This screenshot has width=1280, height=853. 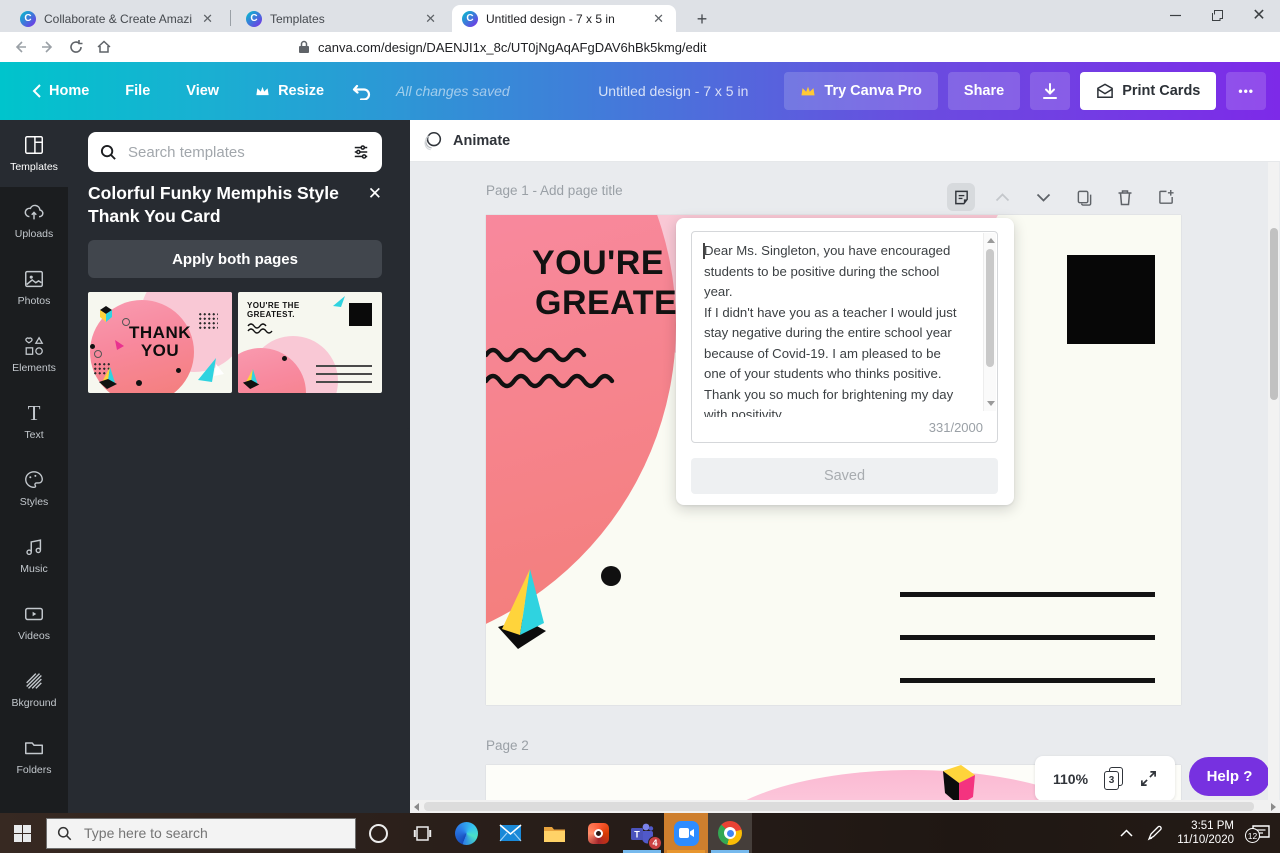 What do you see at coordinates (1273, 481) in the screenshot?
I see `canvas-vertical-scrollbar` at bounding box center [1273, 481].